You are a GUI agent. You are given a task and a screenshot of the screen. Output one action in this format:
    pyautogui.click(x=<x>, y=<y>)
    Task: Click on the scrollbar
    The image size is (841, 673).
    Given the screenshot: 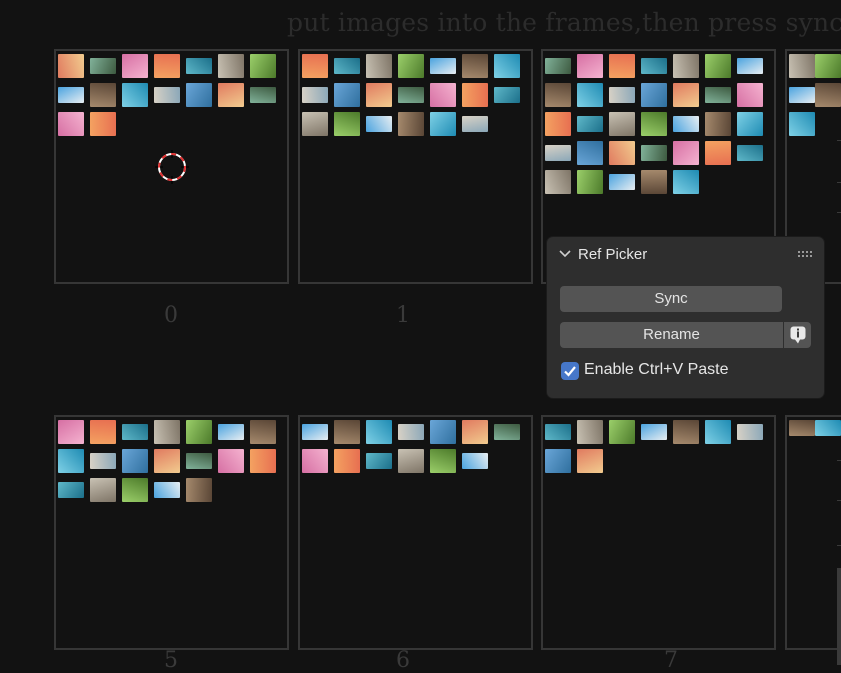 What is the action you would take?
    pyautogui.click(x=839, y=616)
    